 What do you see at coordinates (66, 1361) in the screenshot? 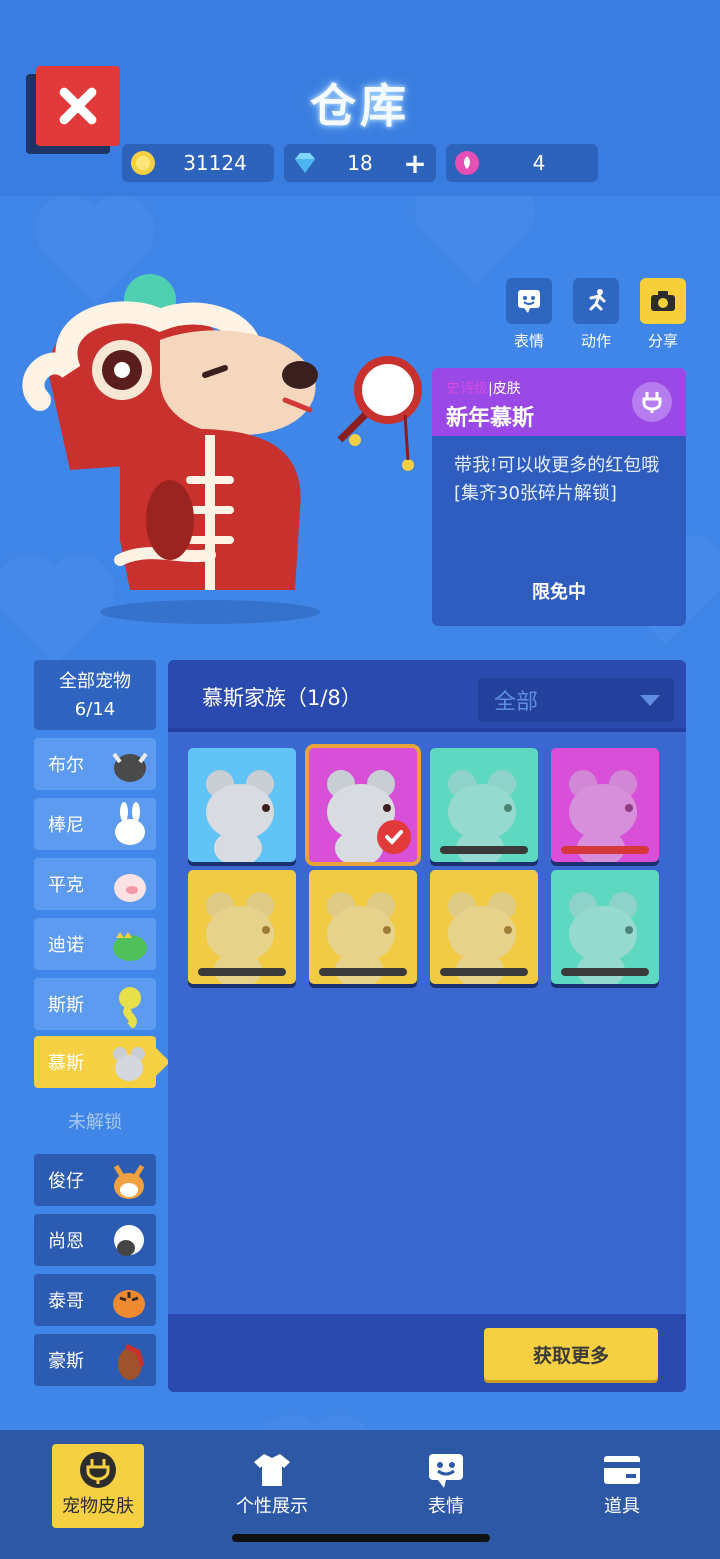
I see `sidebar-item-label: 豪斯` at bounding box center [66, 1361].